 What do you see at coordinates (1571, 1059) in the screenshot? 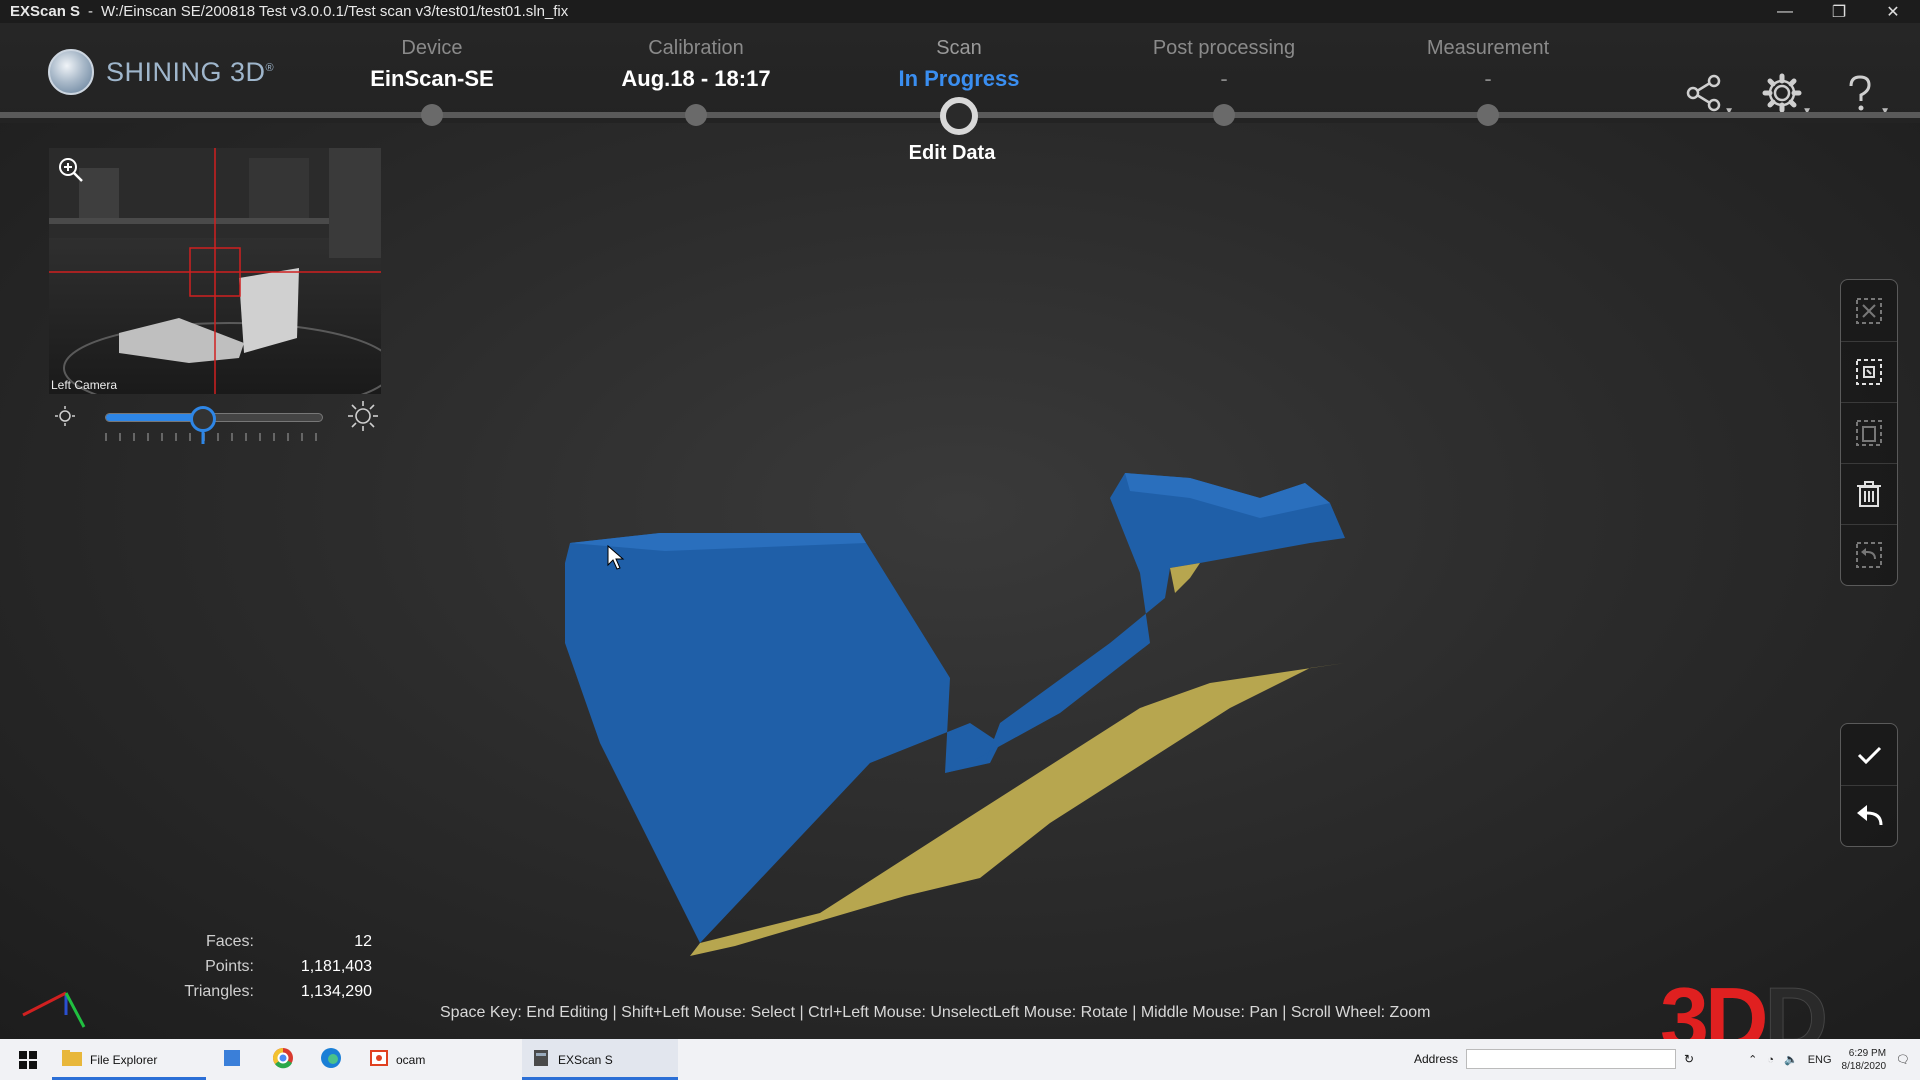
I see `address-input` at bounding box center [1571, 1059].